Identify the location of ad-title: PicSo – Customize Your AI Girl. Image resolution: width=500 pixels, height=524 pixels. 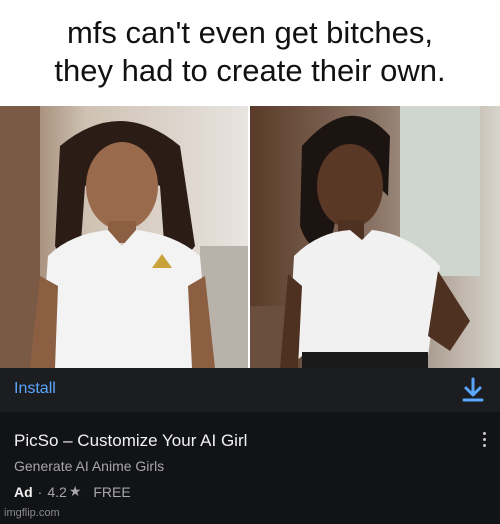
(130, 441).